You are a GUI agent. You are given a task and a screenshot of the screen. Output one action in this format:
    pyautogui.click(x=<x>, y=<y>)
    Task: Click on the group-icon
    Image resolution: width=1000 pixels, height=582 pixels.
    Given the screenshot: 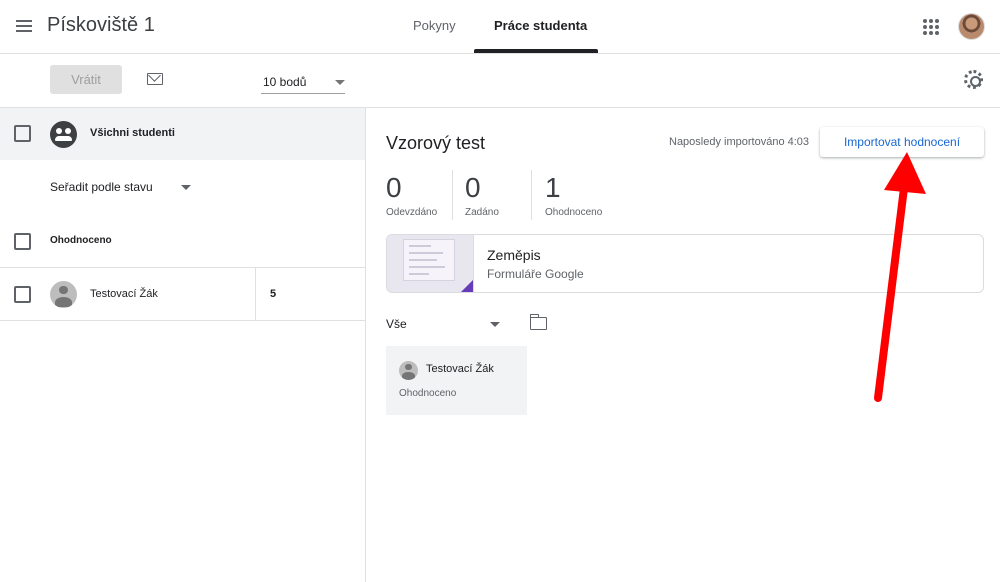 What is the action you would take?
    pyautogui.click(x=63, y=134)
    